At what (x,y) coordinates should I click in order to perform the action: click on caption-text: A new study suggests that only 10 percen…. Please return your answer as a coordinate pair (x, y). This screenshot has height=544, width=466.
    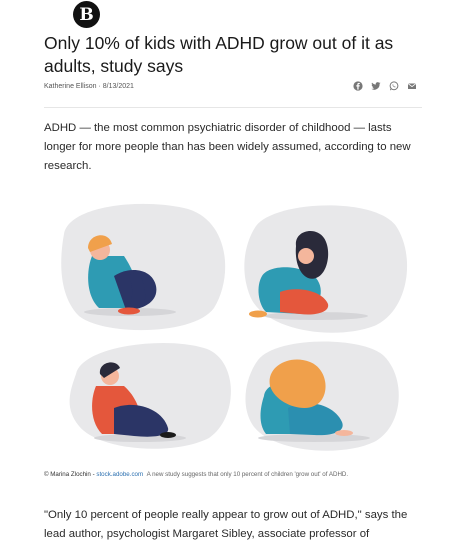
    Looking at the image, I should click on (247, 474).